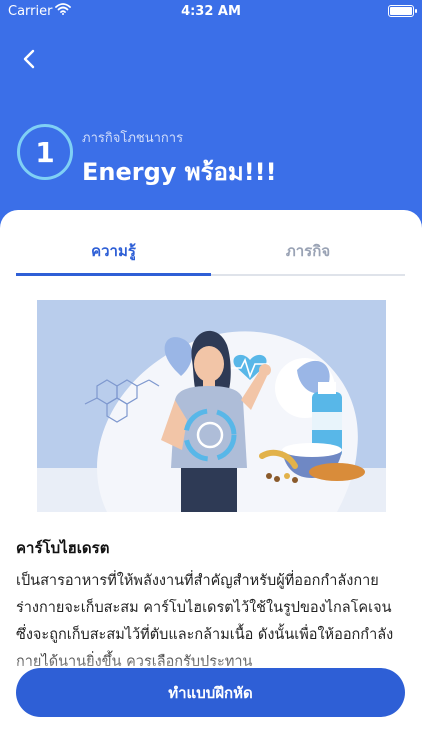 This screenshot has width=422, height=750. Describe the element at coordinates (133, 138) in the screenshot. I see `mission-category: ภารกิจโภชนาการ` at that location.